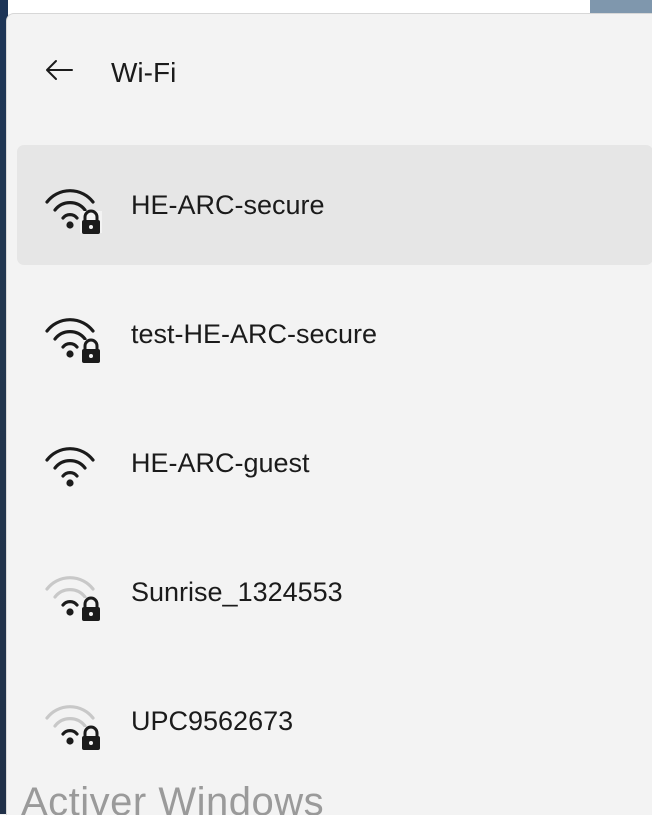  Describe the element at coordinates (237, 592) in the screenshot. I see `network-name: Sunrise_1324553` at that location.